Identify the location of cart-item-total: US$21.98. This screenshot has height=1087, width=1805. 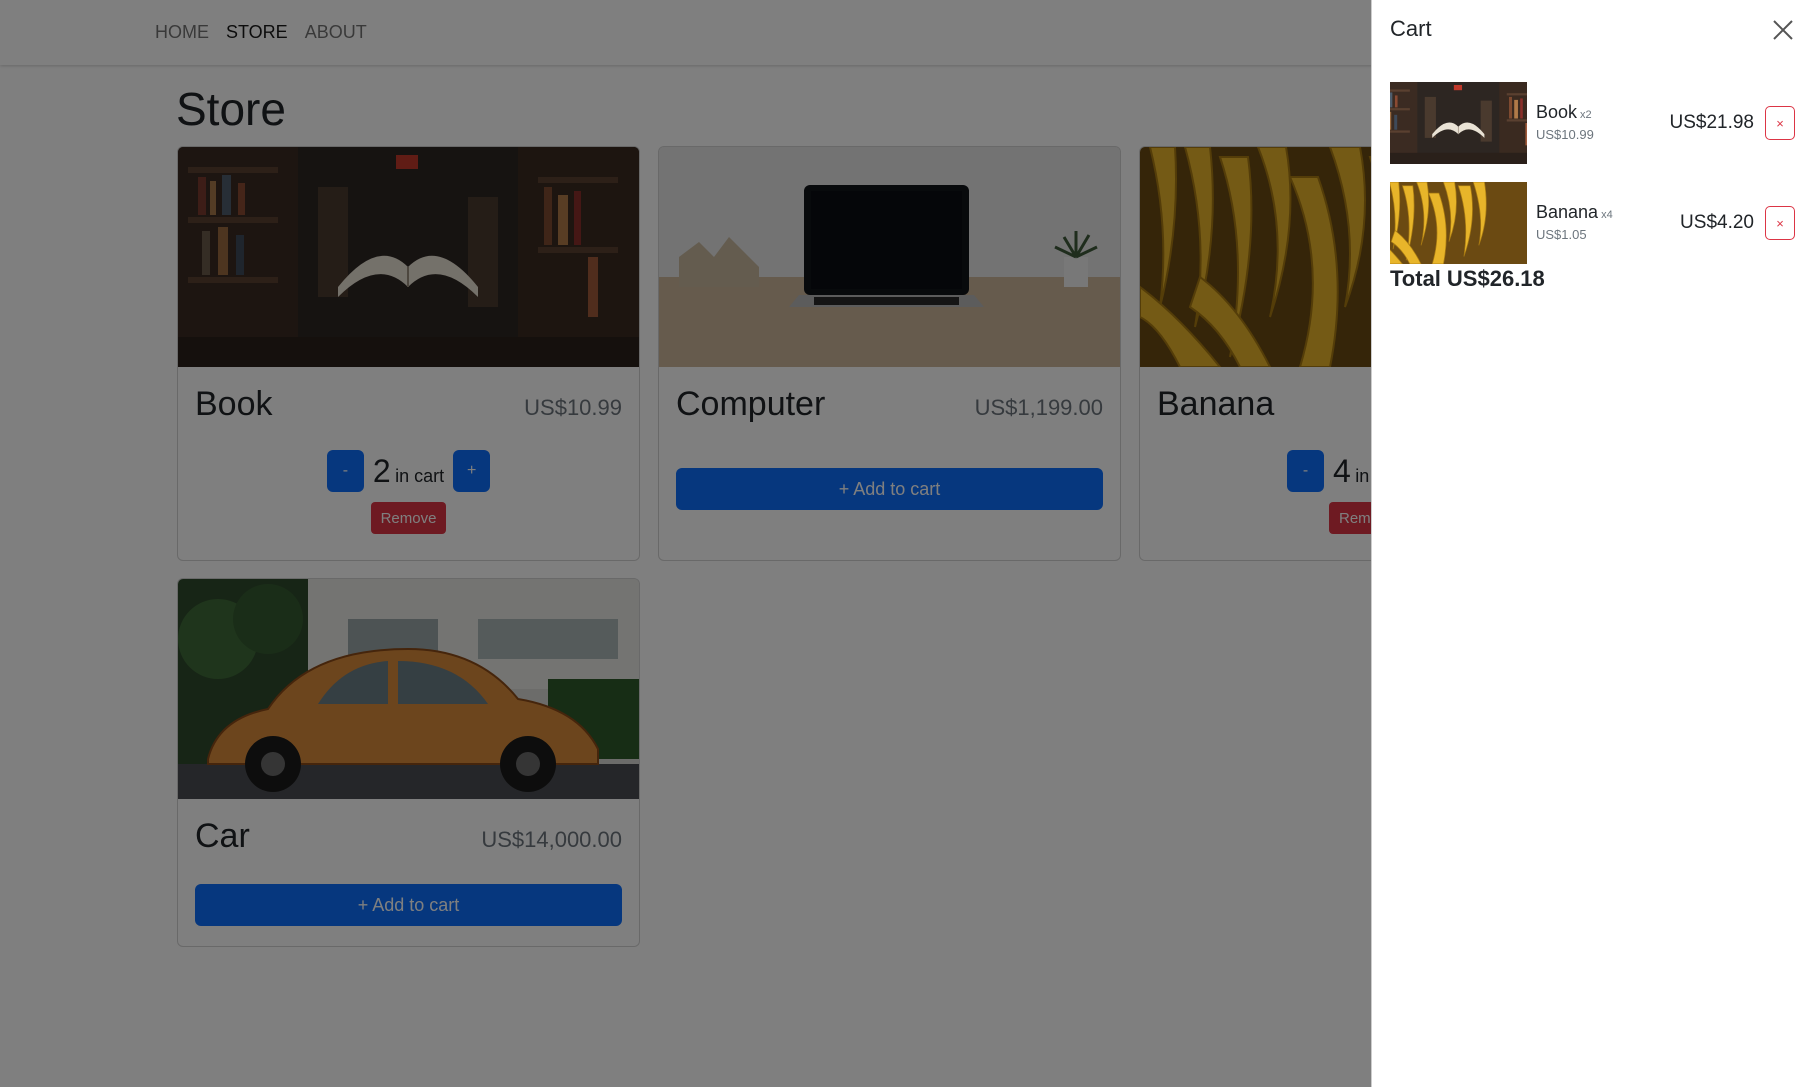
(1711, 122).